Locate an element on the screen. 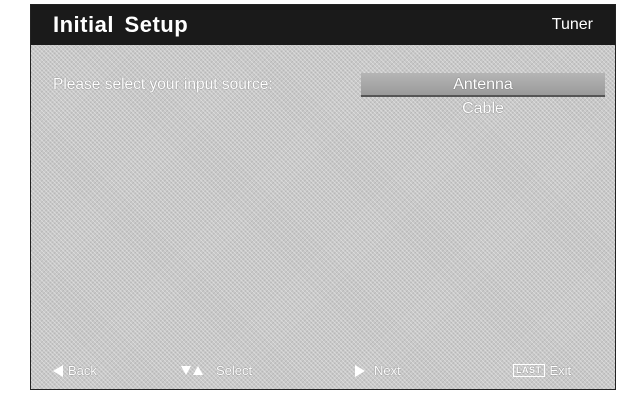 This screenshot has width=637, height=396. arrow-up-icon is located at coordinates (198, 370).